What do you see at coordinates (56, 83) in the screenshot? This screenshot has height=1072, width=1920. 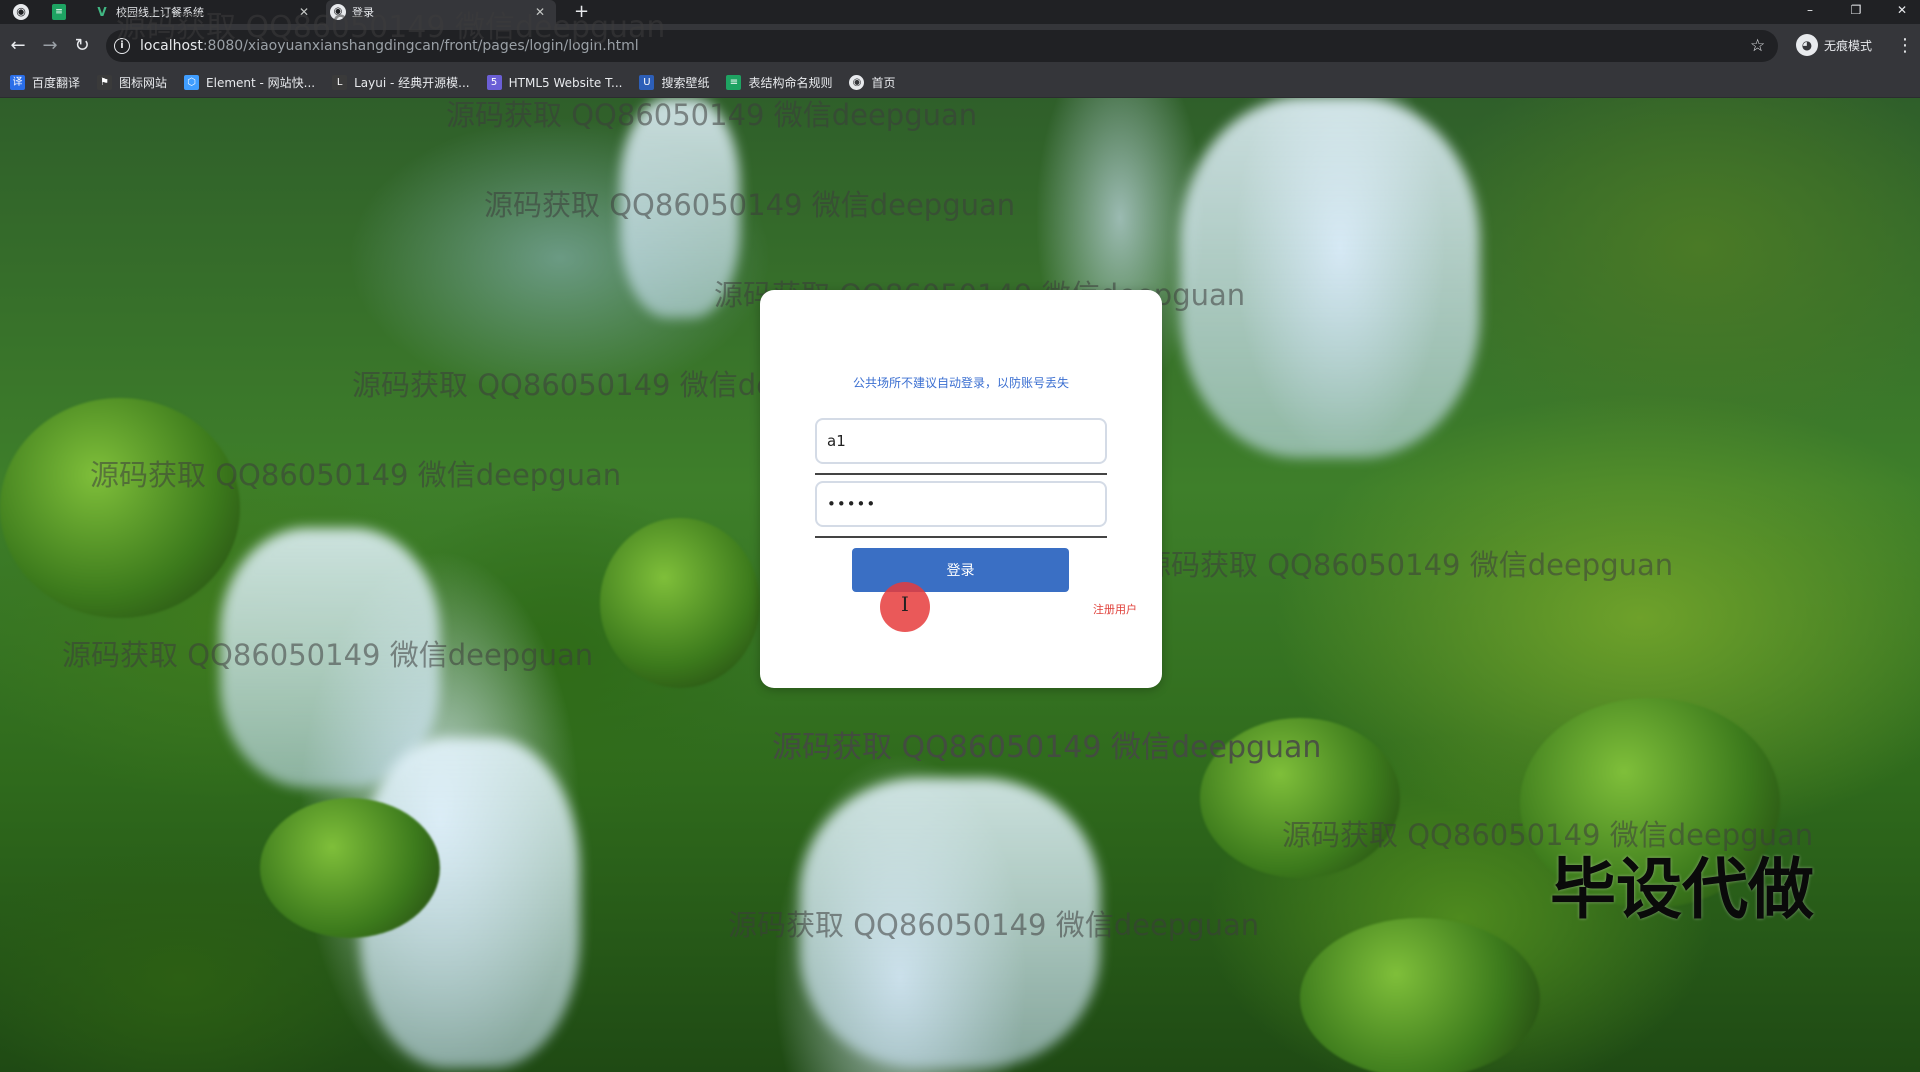 I see `bookmark-label: 百度翻译` at bounding box center [56, 83].